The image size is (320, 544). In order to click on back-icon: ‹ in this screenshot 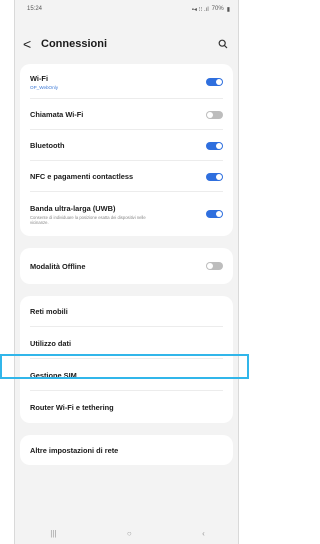, I will do `click(203, 533)`.